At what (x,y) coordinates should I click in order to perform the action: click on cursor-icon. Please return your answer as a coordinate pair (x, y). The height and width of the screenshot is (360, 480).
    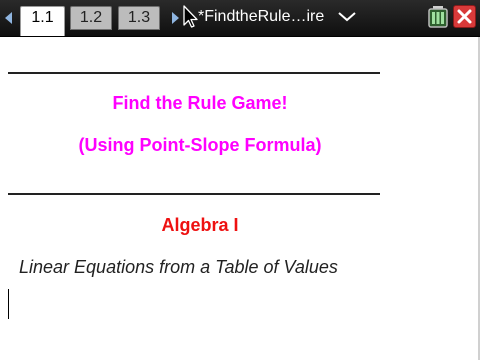
    Looking at the image, I should click on (190, 16).